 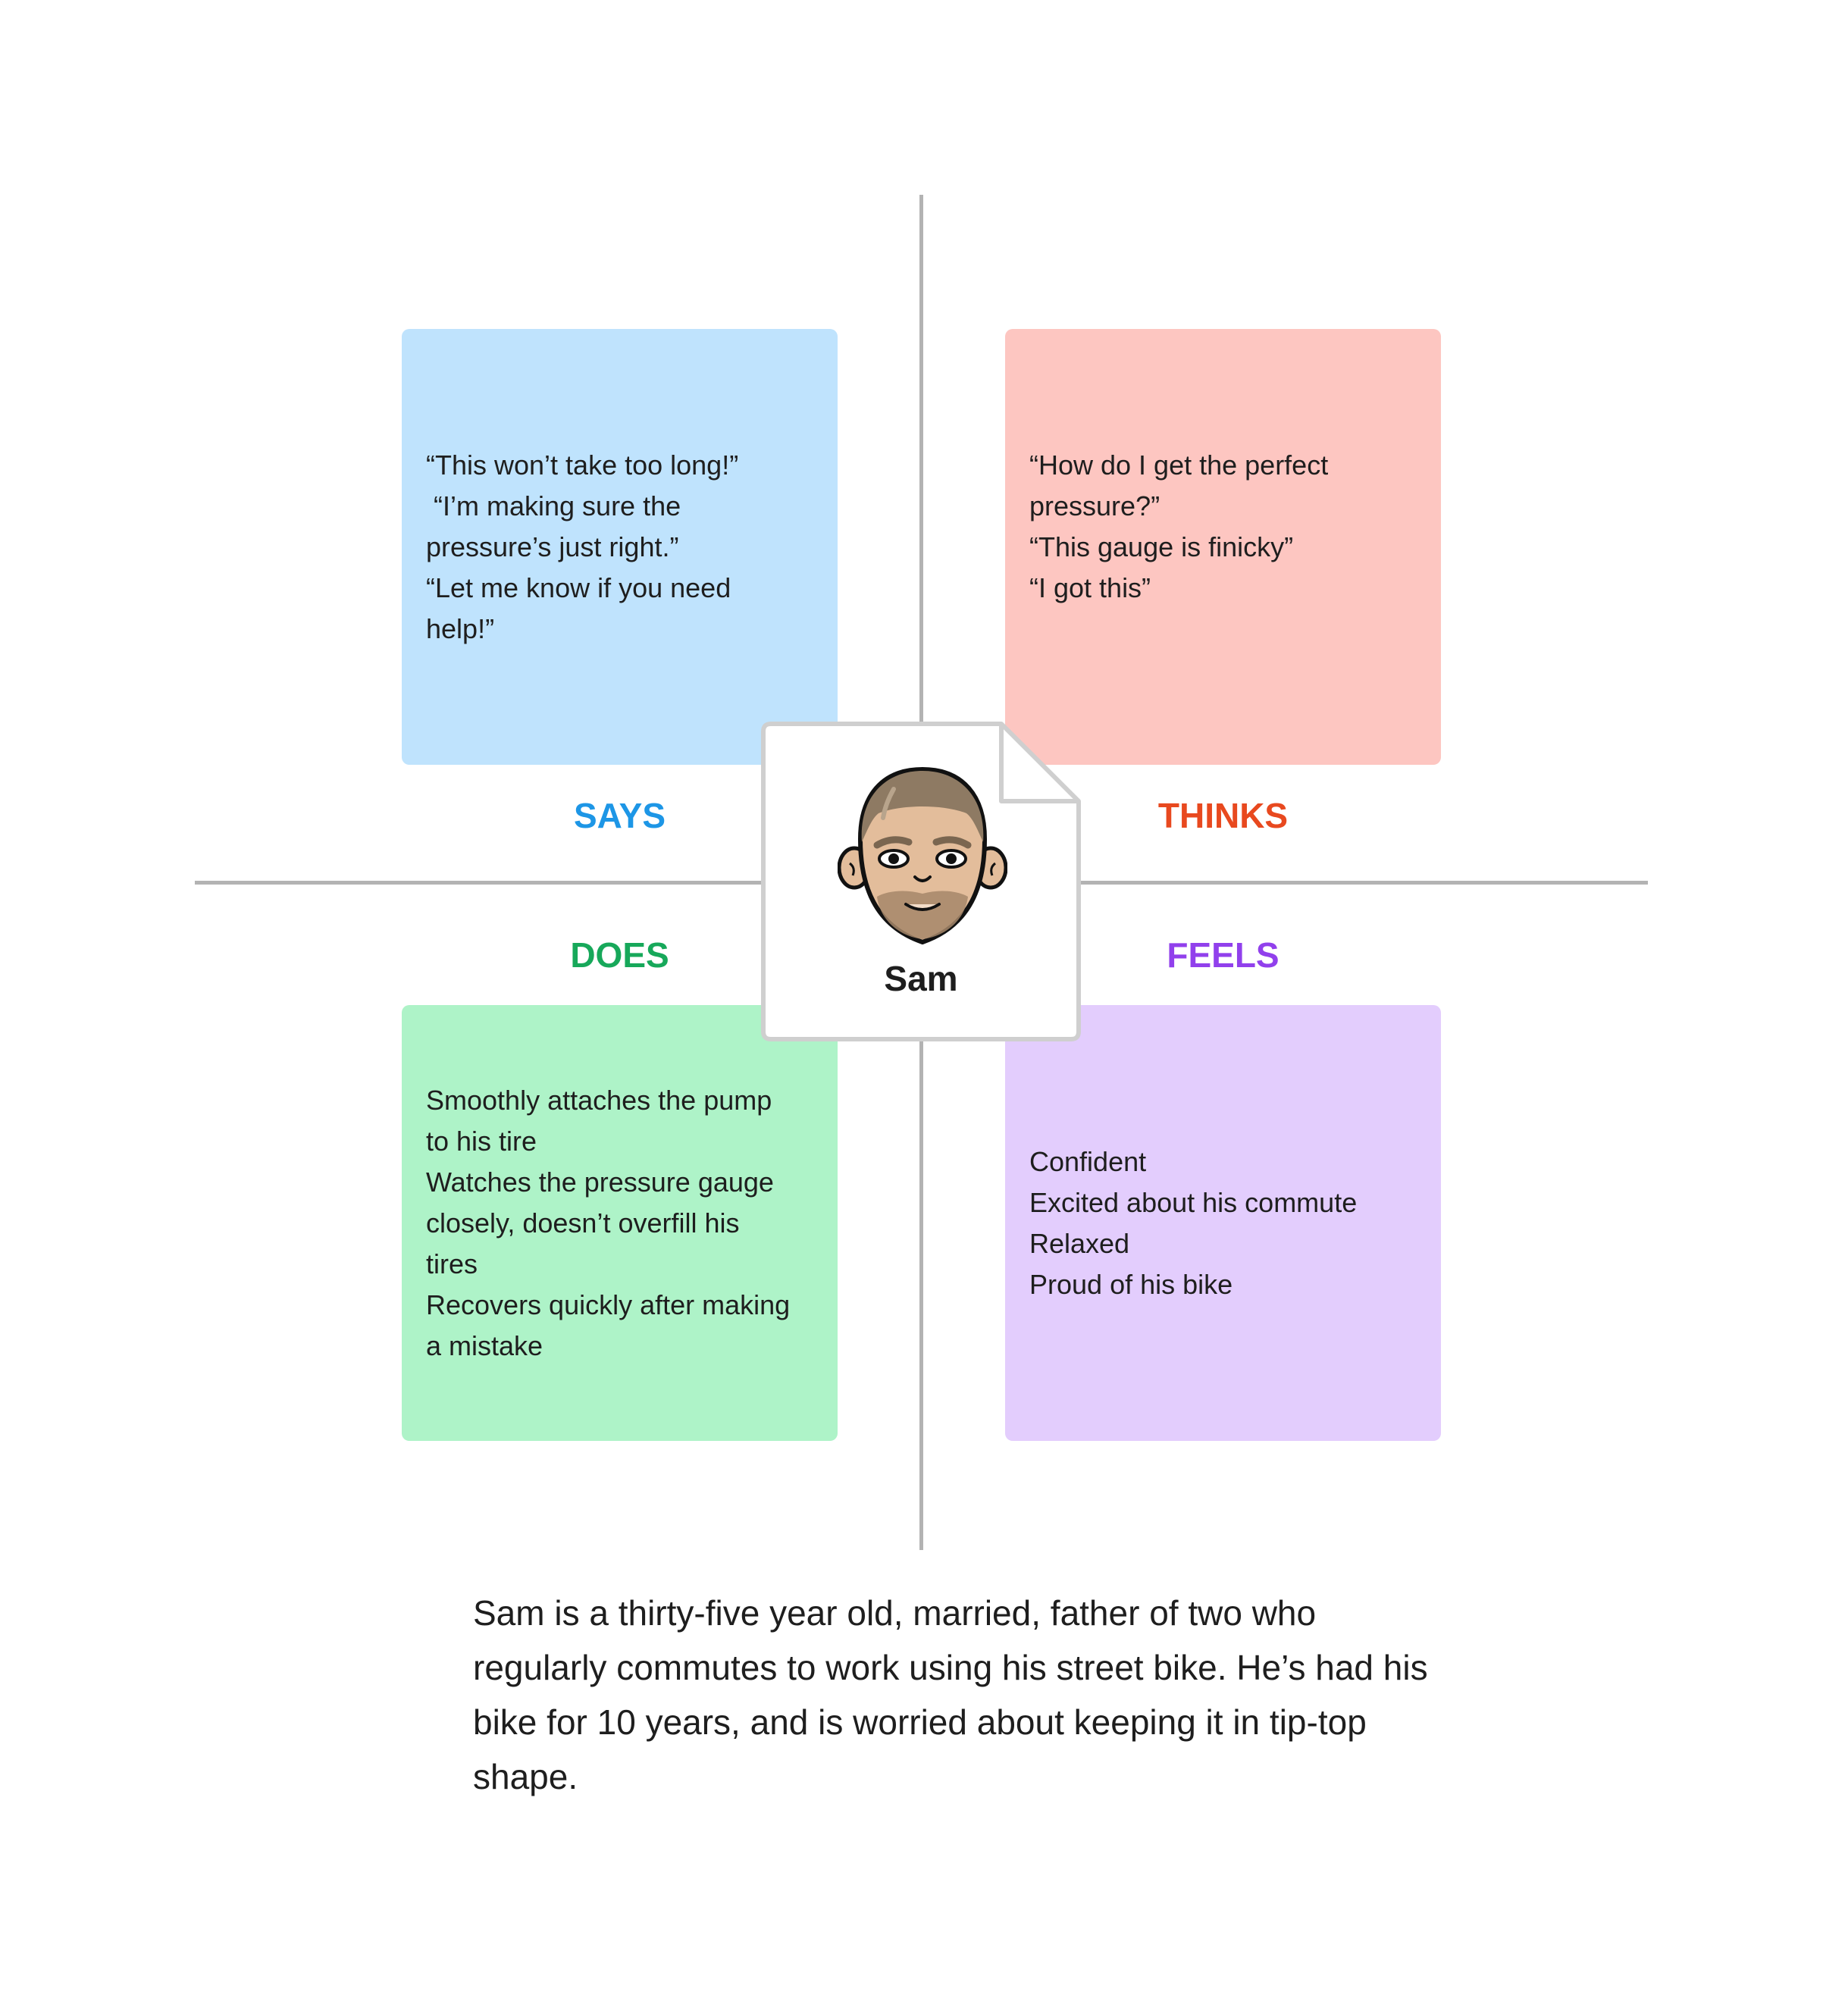 What do you see at coordinates (1179, 465) in the screenshot?
I see `thinks-line: “How do I get the perfect` at bounding box center [1179, 465].